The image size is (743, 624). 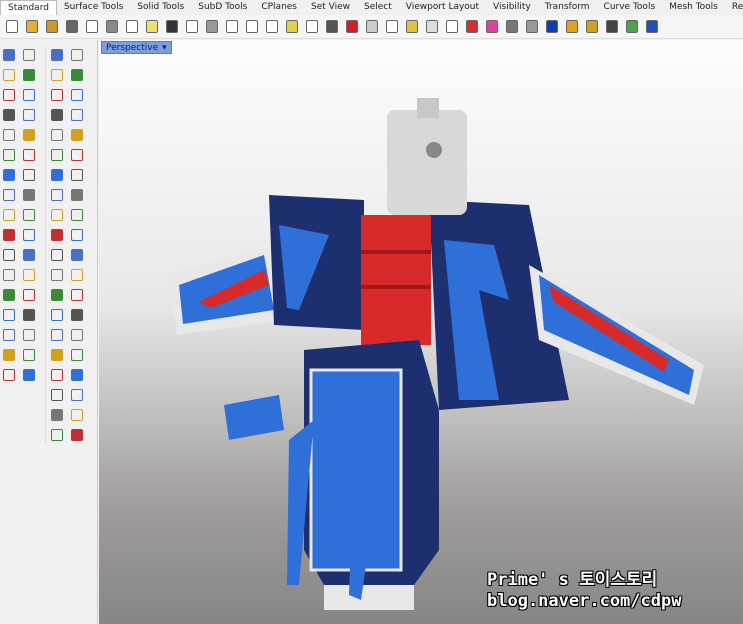 I want to click on mirror-tool, so click(x=57, y=254).